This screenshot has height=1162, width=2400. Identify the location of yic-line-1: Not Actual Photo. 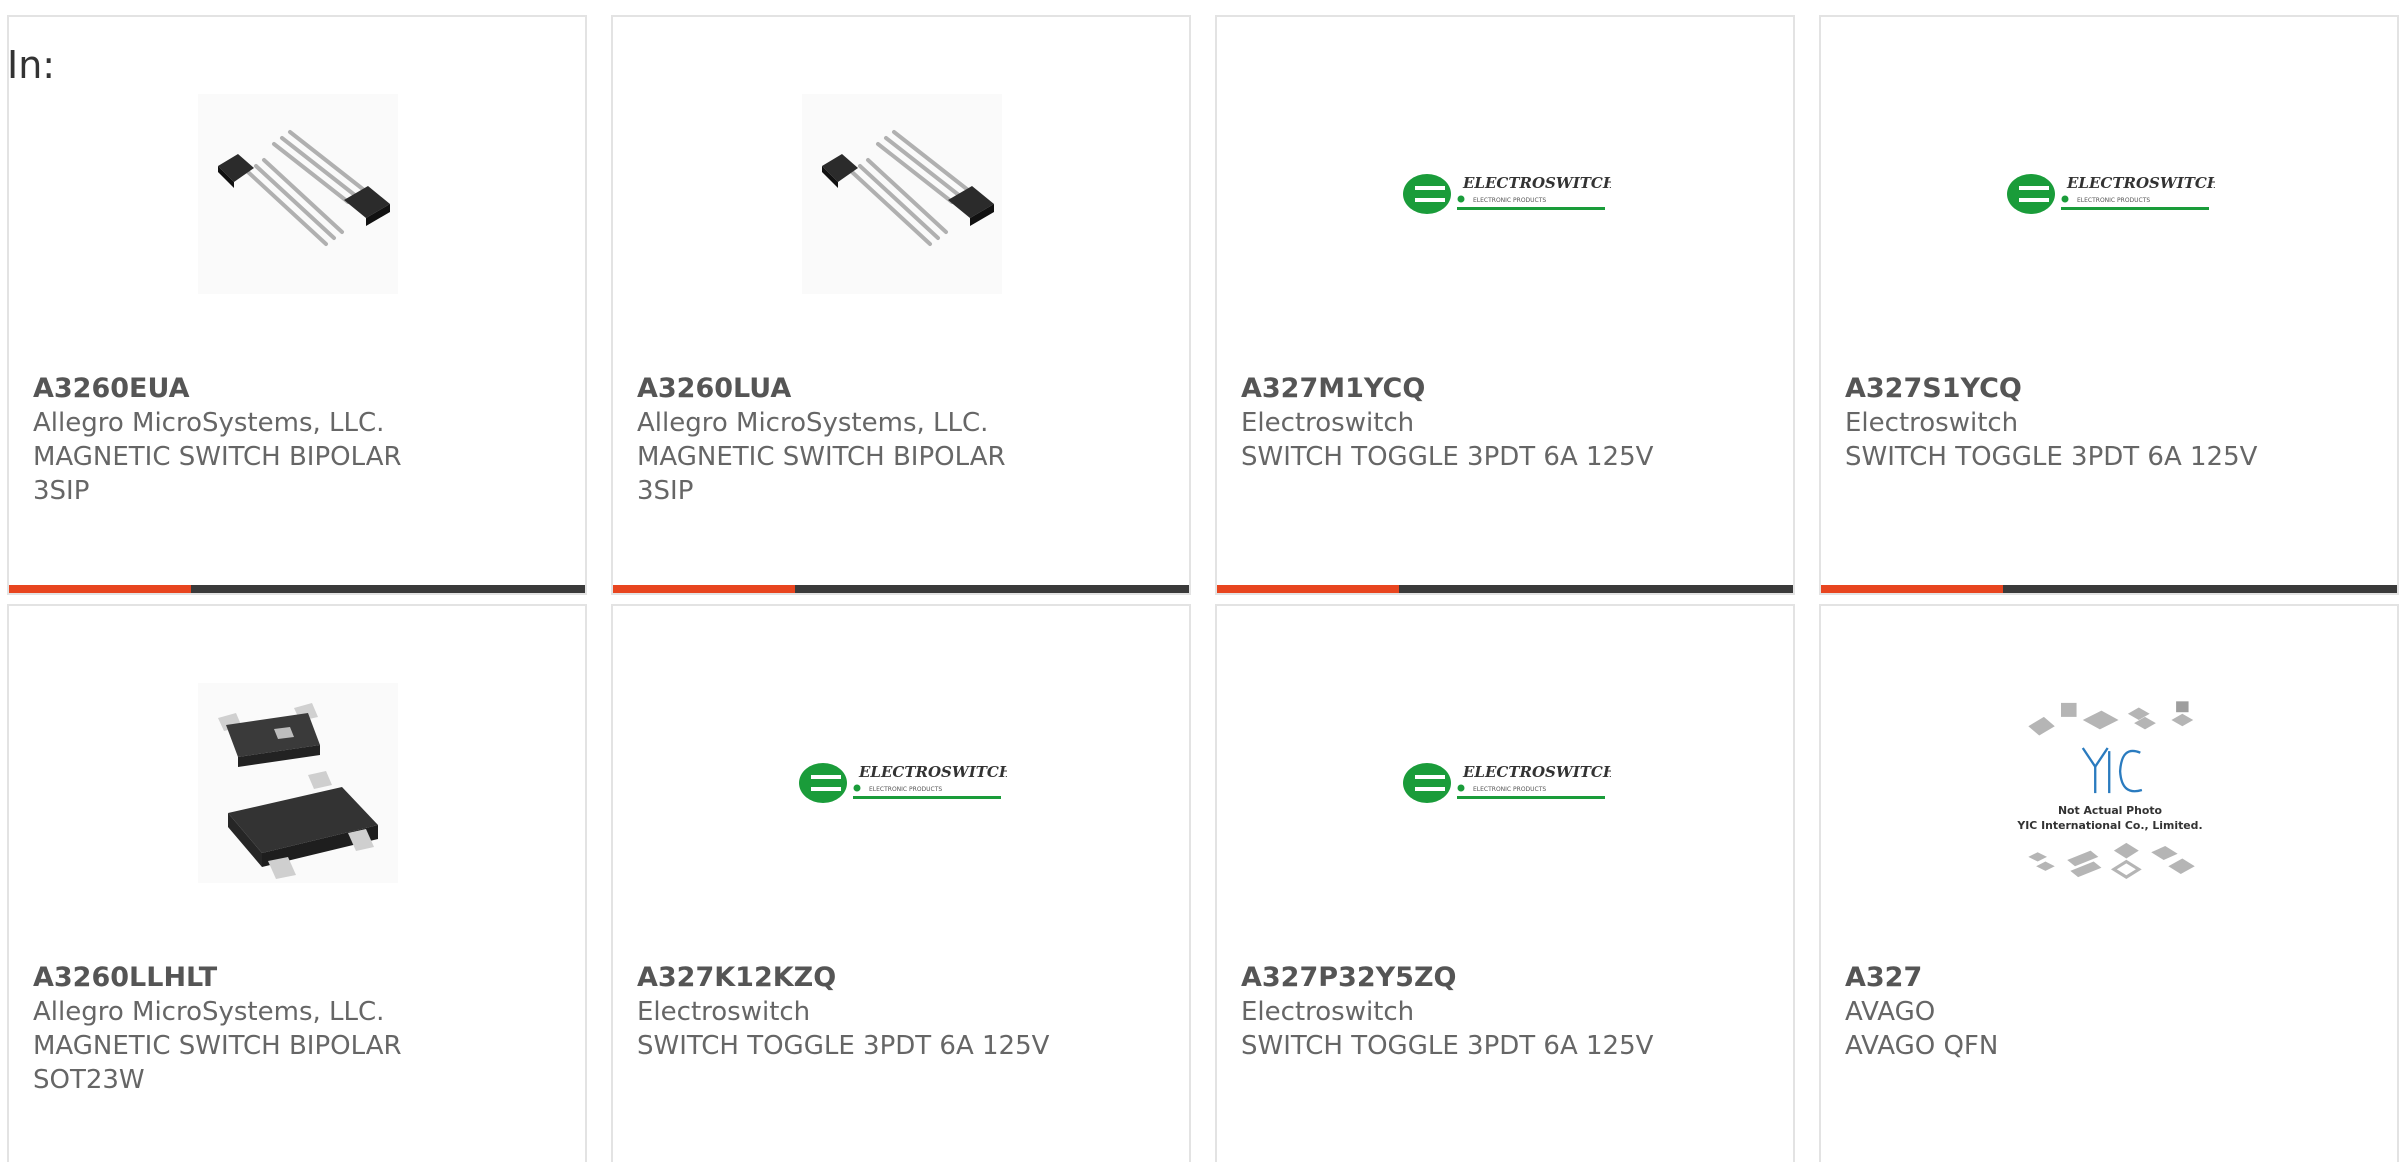
(2110, 810).